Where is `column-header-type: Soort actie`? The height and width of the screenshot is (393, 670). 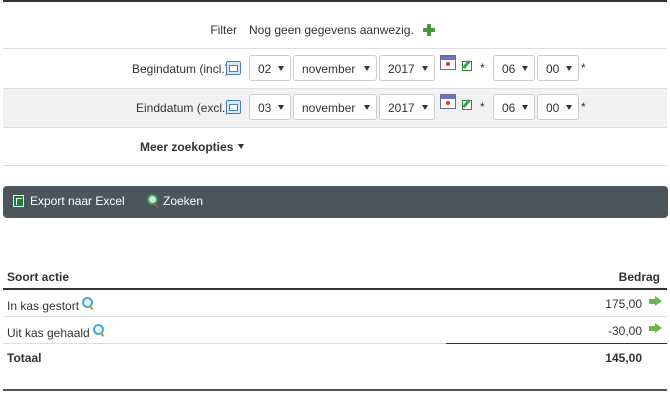
column-header-type: Soort actie is located at coordinates (38, 277).